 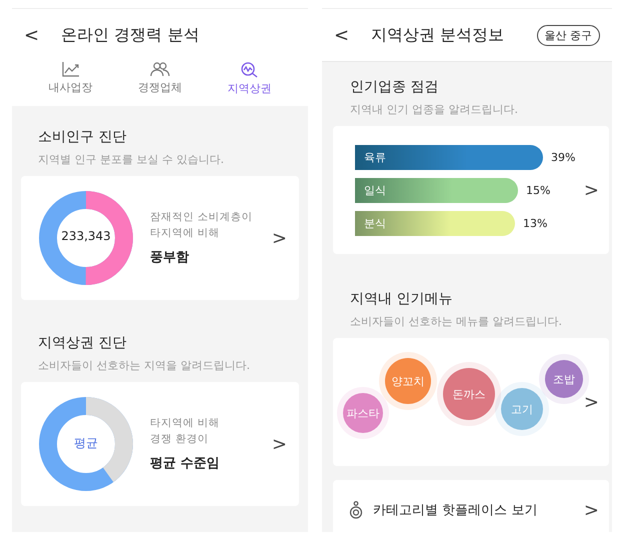 I want to click on tab: 지역상권, so click(x=249, y=78).